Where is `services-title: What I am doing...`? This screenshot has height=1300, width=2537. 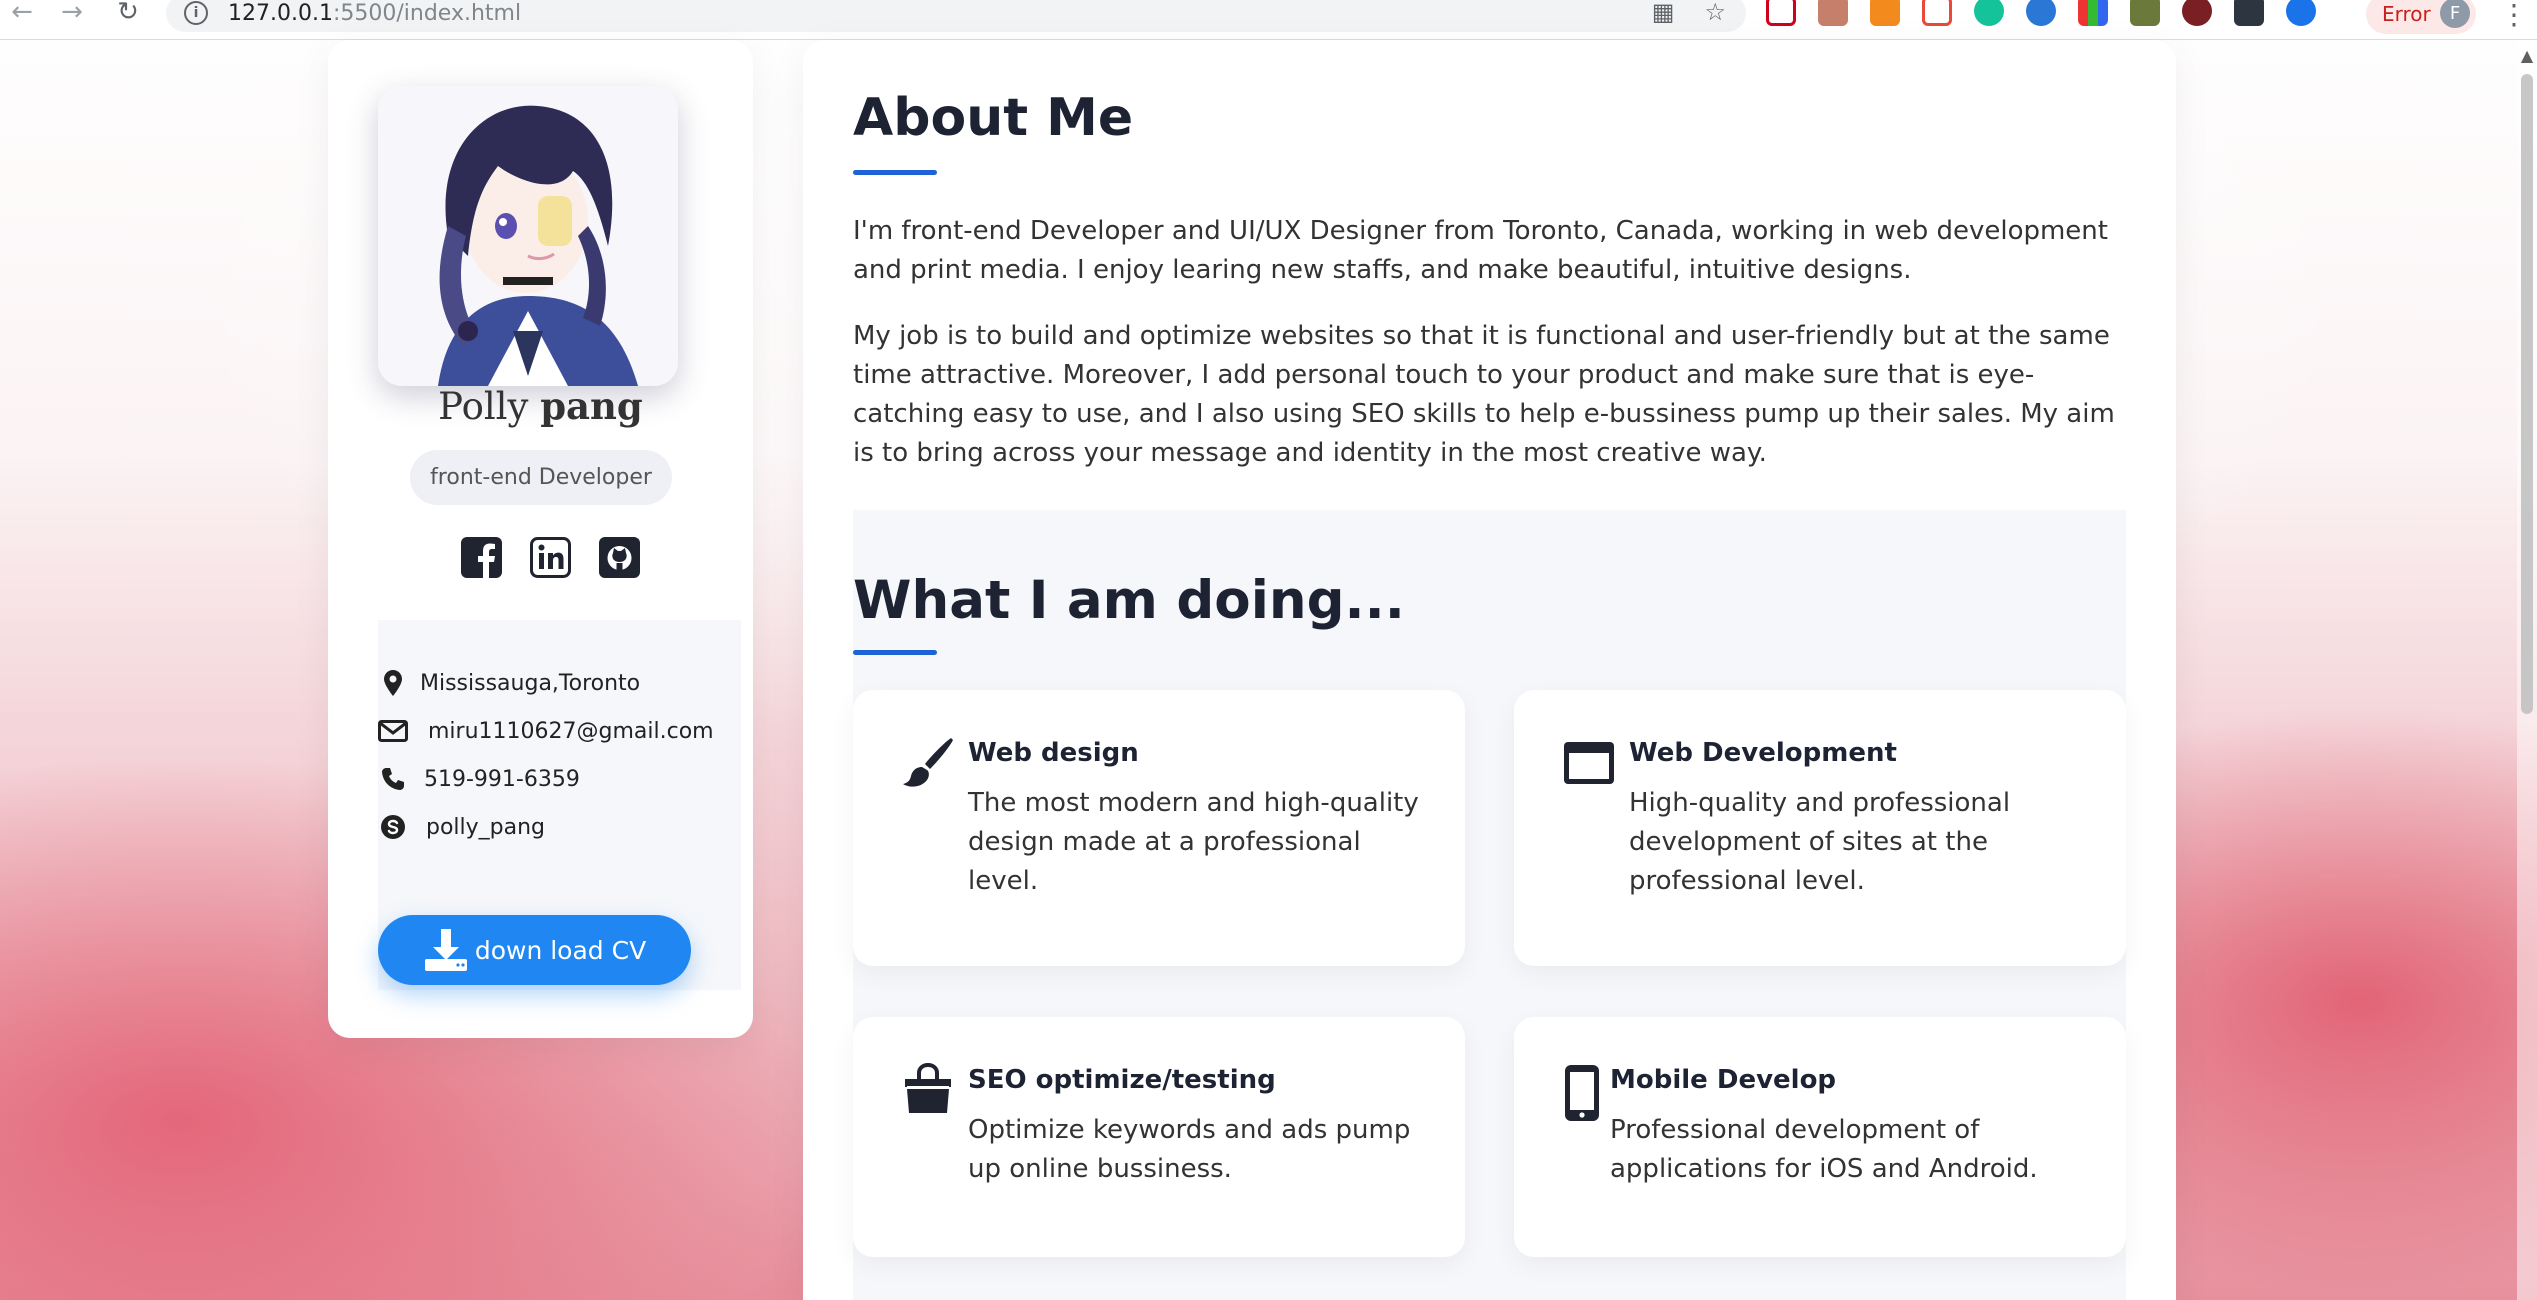
services-title: What I am doing... is located at coordinates (1129, 600).